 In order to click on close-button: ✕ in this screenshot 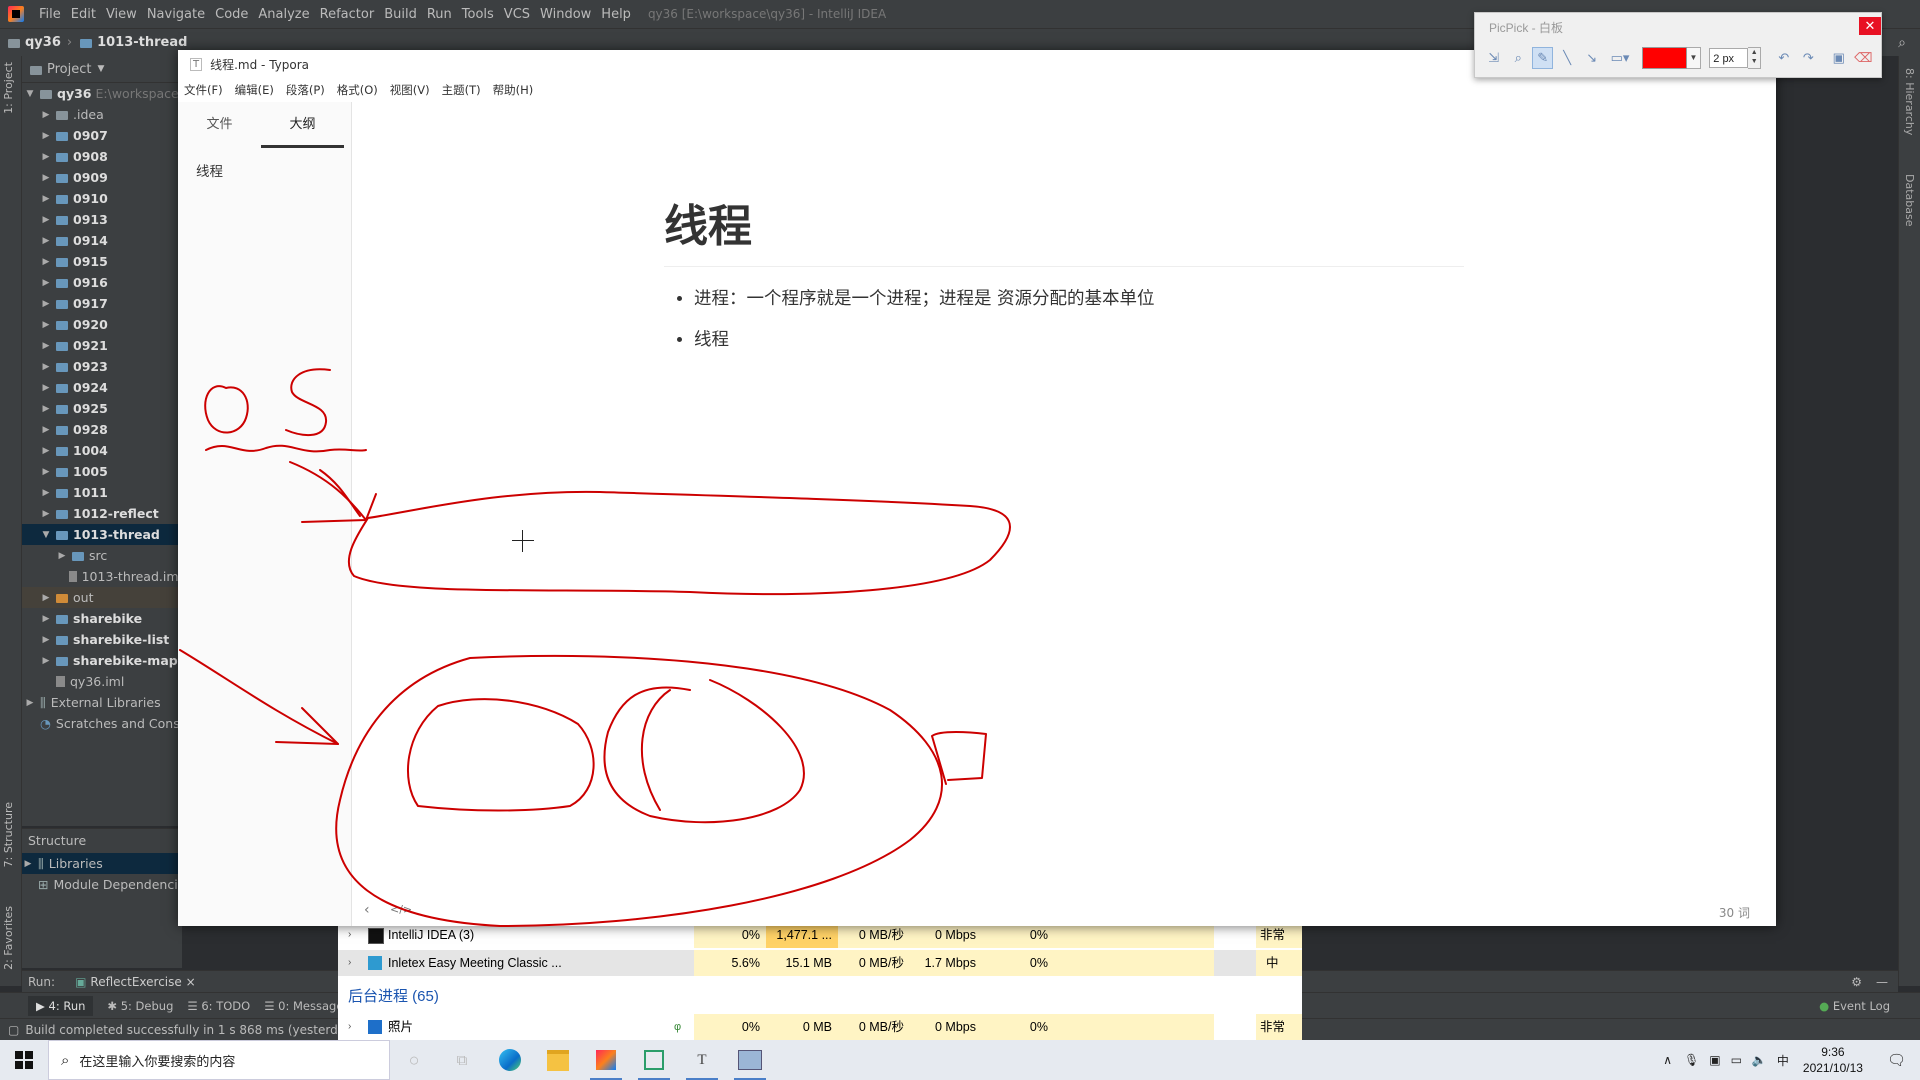, I will do `click(1870, 26)`.